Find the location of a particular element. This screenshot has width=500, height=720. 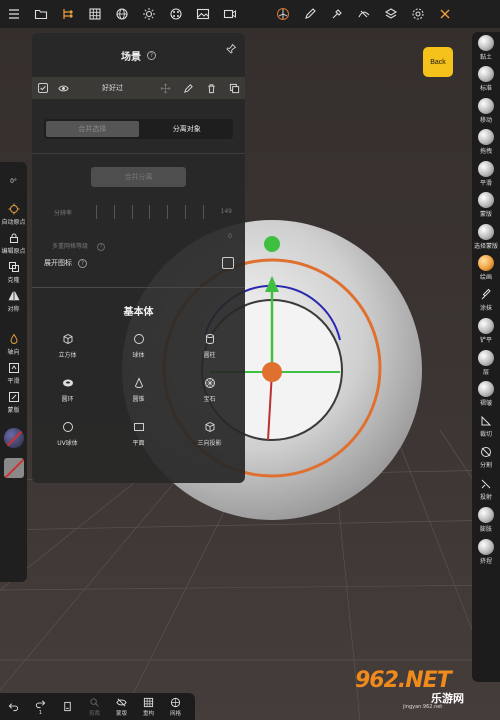

cylinder-icon is located at coordinates (209, 339).